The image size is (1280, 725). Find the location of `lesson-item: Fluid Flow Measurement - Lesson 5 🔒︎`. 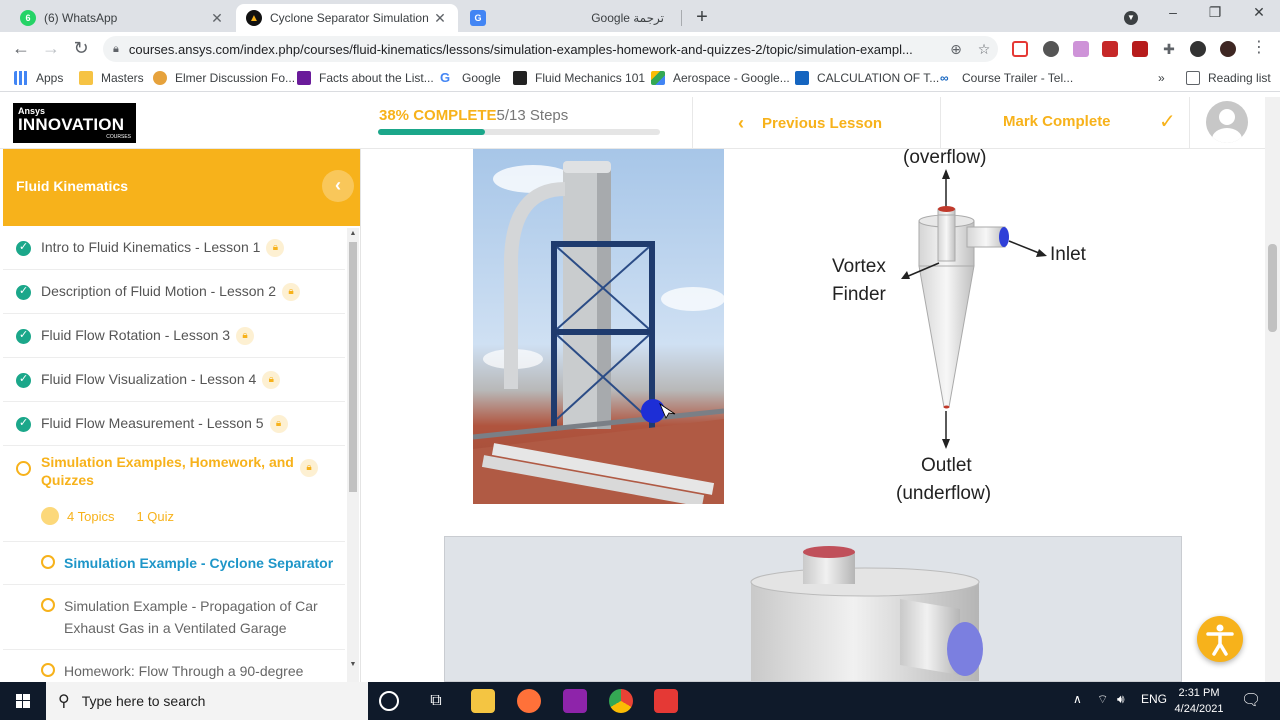

lesson-item: Fluid Flow Measurement - Lesson 5 🔒︎ is located at coordinates (174, 424).